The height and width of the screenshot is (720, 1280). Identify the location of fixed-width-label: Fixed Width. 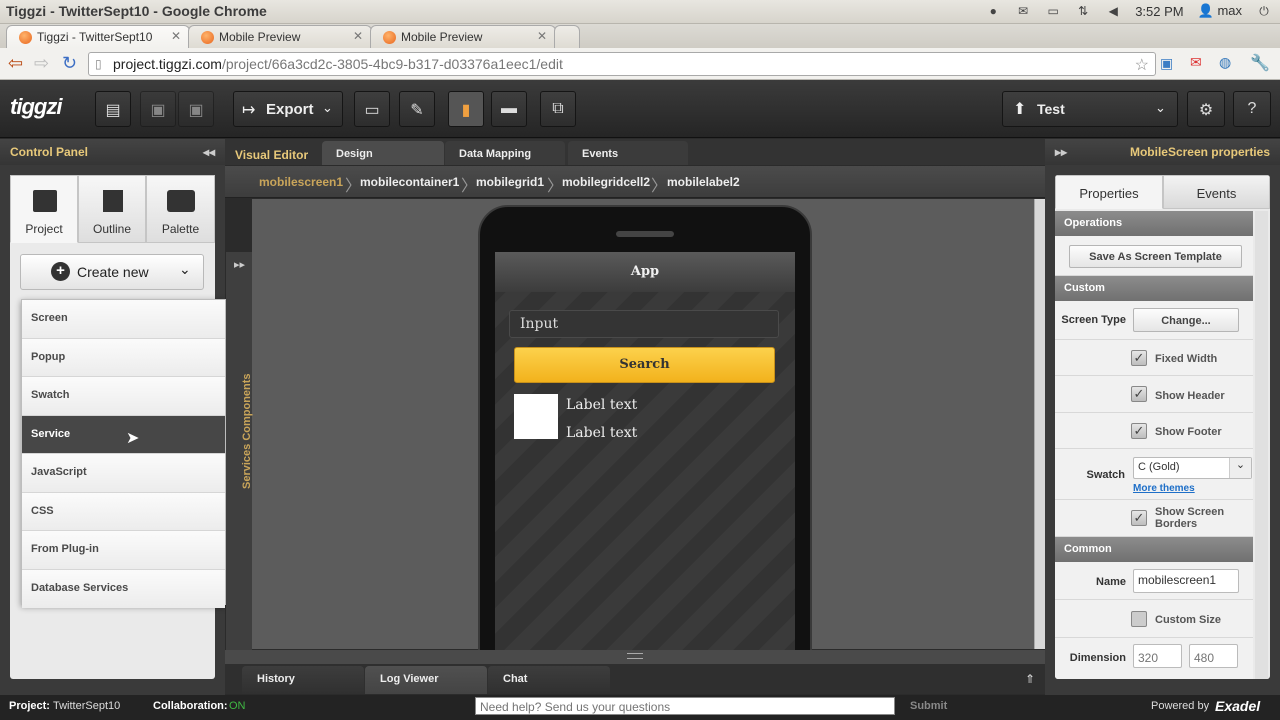
(1186, 359).